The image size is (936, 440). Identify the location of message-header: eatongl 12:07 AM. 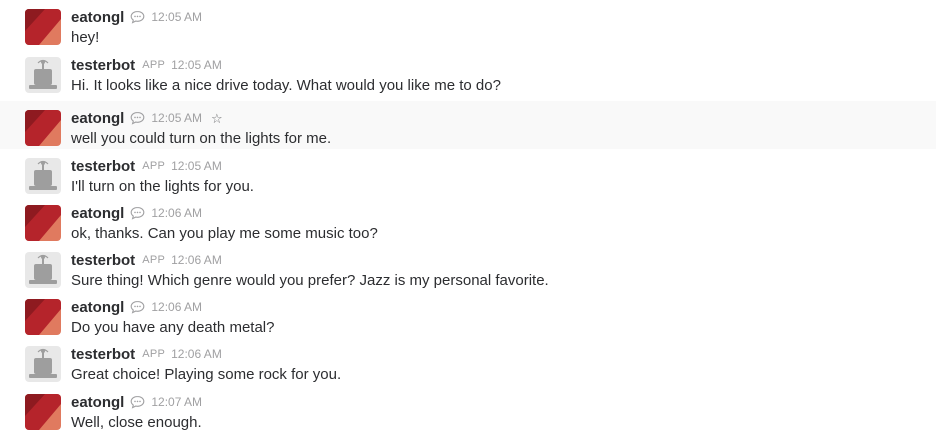
(136, 402).